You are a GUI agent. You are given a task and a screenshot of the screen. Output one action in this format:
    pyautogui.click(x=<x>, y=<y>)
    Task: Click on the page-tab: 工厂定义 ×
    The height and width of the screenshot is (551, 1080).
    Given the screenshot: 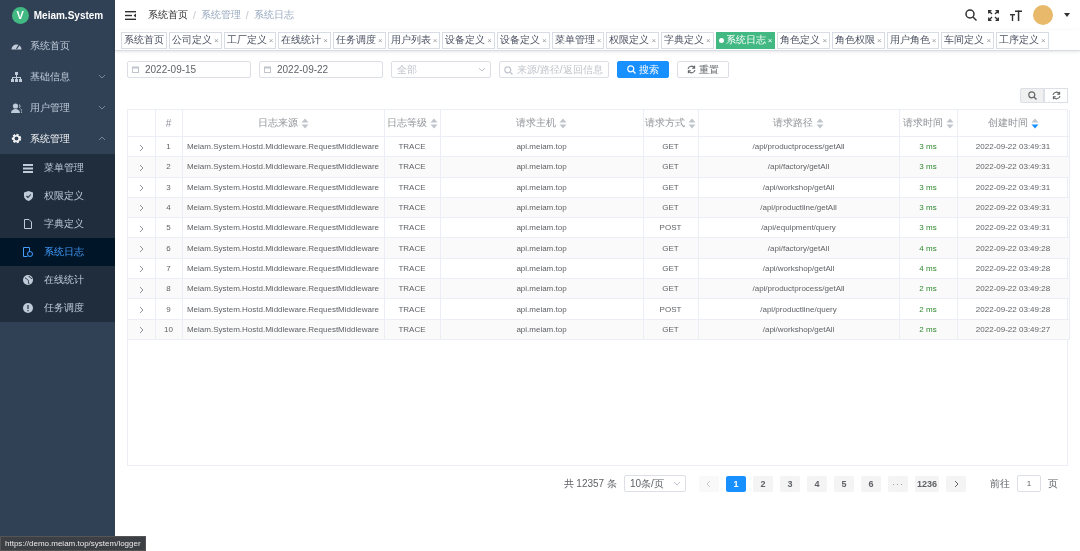 What is the action you would take?
    pyautogui.click(x=250, y=40)
    